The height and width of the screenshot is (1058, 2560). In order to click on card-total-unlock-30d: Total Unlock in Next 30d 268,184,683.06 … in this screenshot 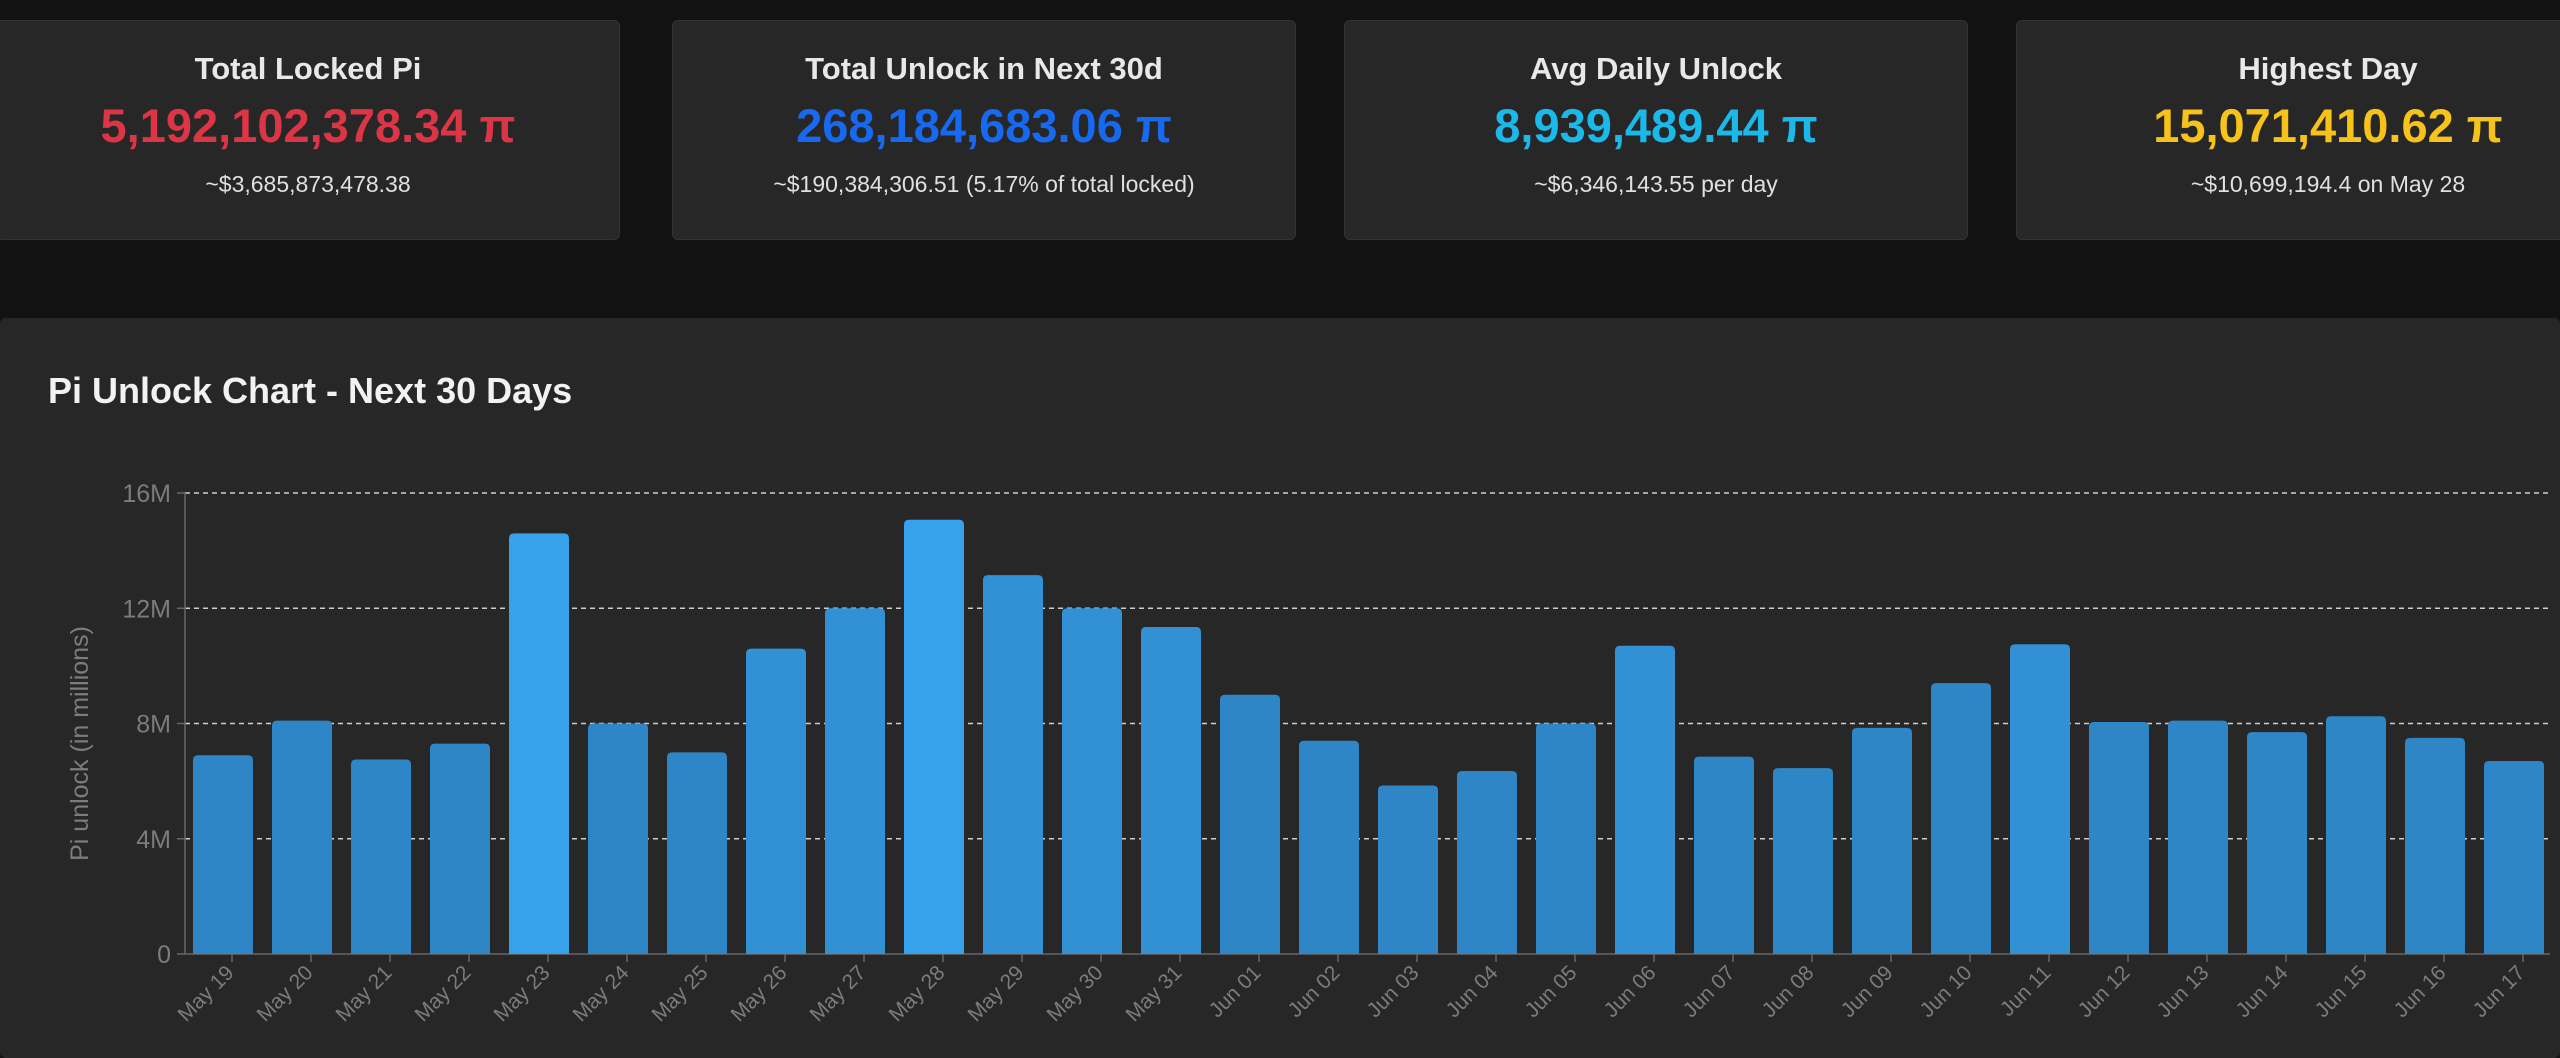, I will do `click(984, 130)`.